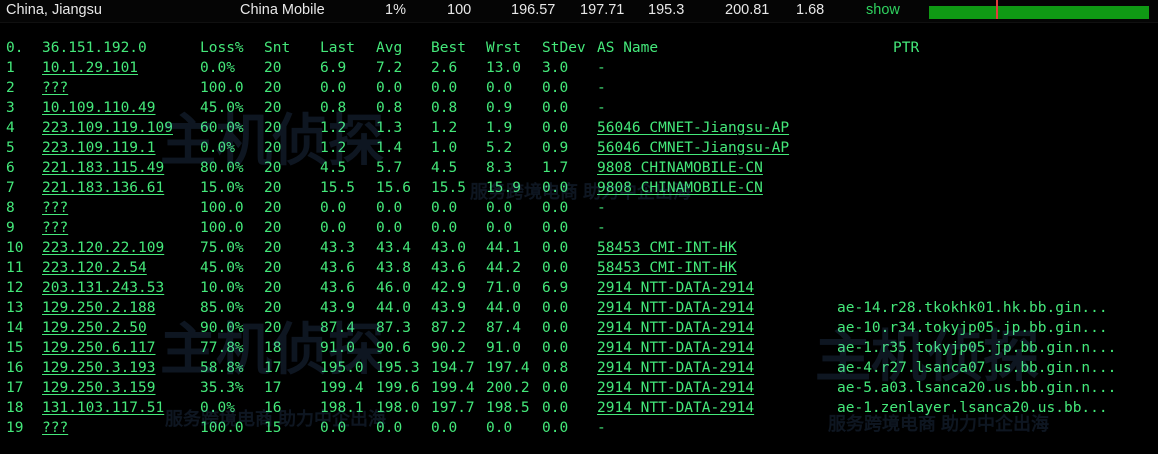 The image size is (1158, 454). I want to click on row-5-as-name: 56046 CMNET-Jiangsu-AP, so click(693, 148).